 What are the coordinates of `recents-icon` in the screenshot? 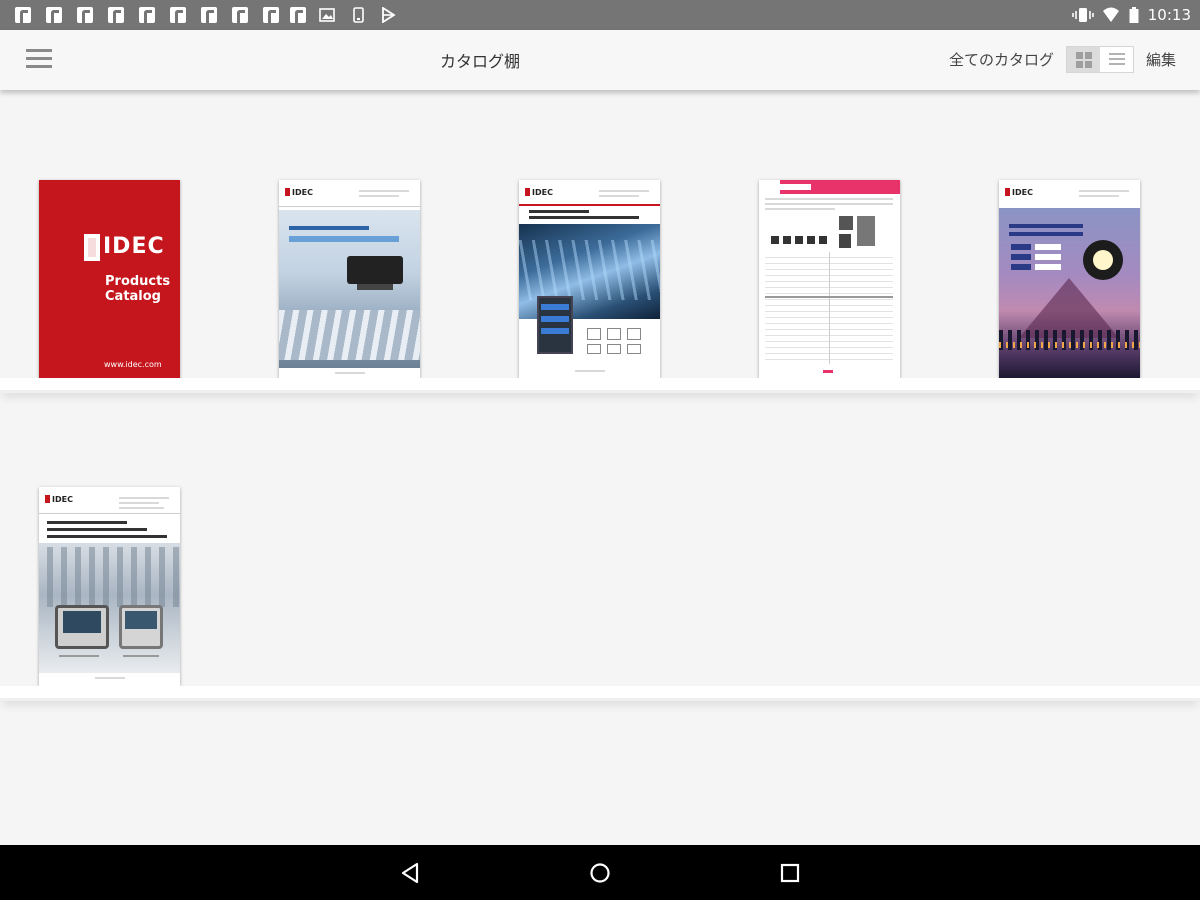 It's located at (790, 873).